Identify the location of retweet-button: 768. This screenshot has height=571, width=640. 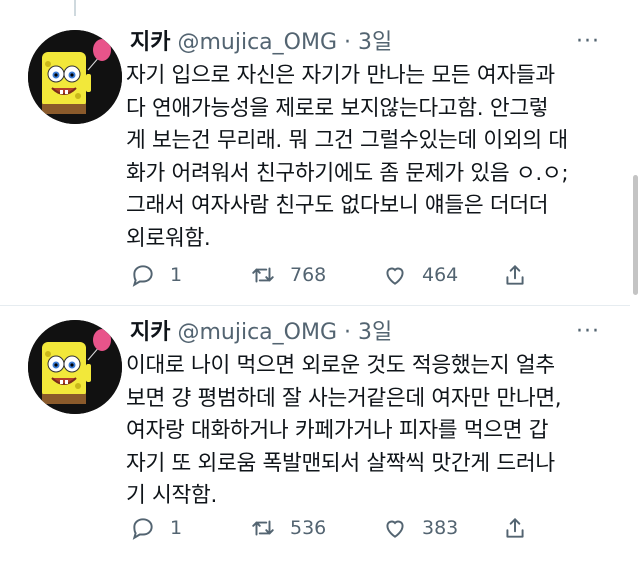
(288, 275).